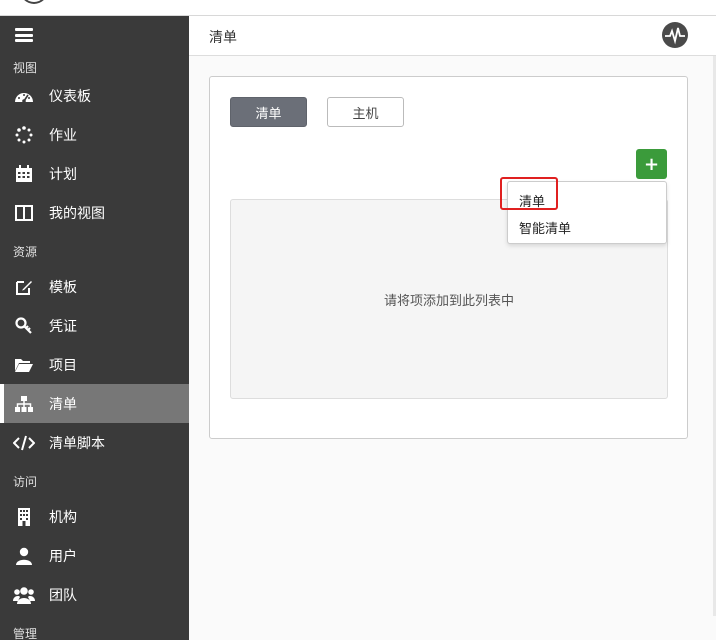 The image size is (716, 640). What do you see at coordinates (94, 516) in the screenshot?
I see `sidebar-item-organizations: 机构` at bounding box center [94, 516].